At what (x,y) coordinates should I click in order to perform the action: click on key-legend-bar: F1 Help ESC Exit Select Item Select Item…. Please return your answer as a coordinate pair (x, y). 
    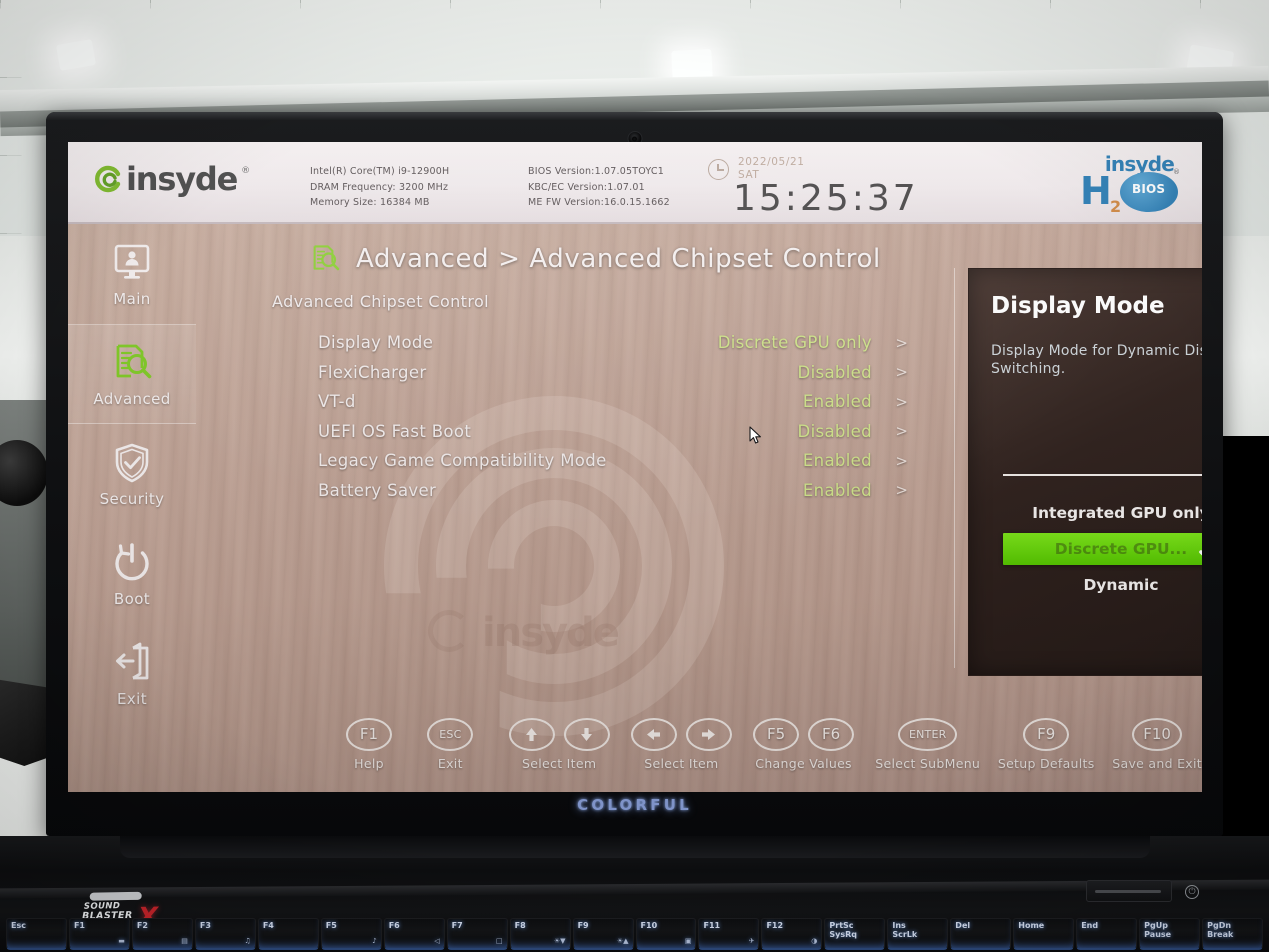
    Looking at the image, I should click on (699, 744).